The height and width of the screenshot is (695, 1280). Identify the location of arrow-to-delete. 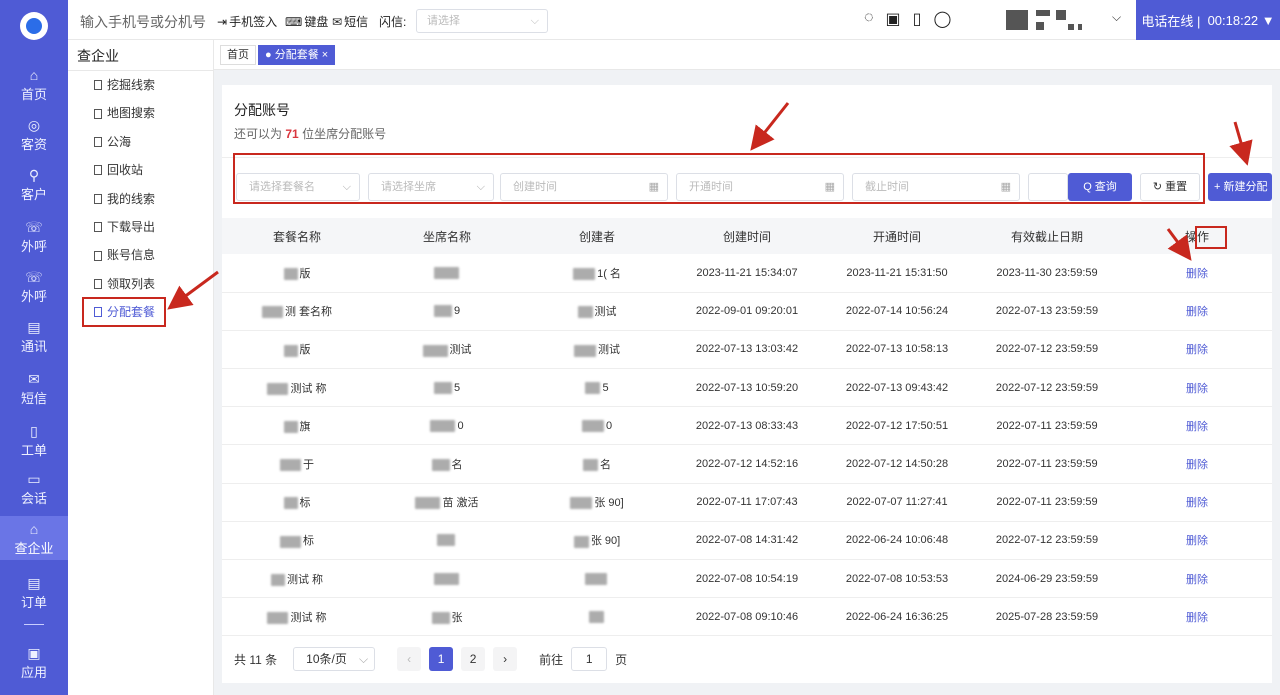
(1179, 244).